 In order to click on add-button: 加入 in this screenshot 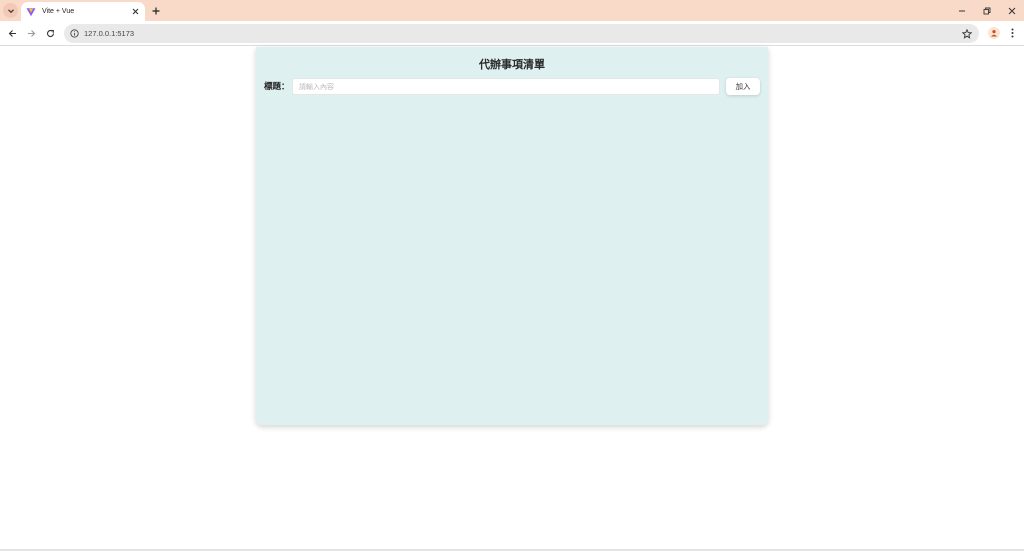, I will do `click(743, 86)`.